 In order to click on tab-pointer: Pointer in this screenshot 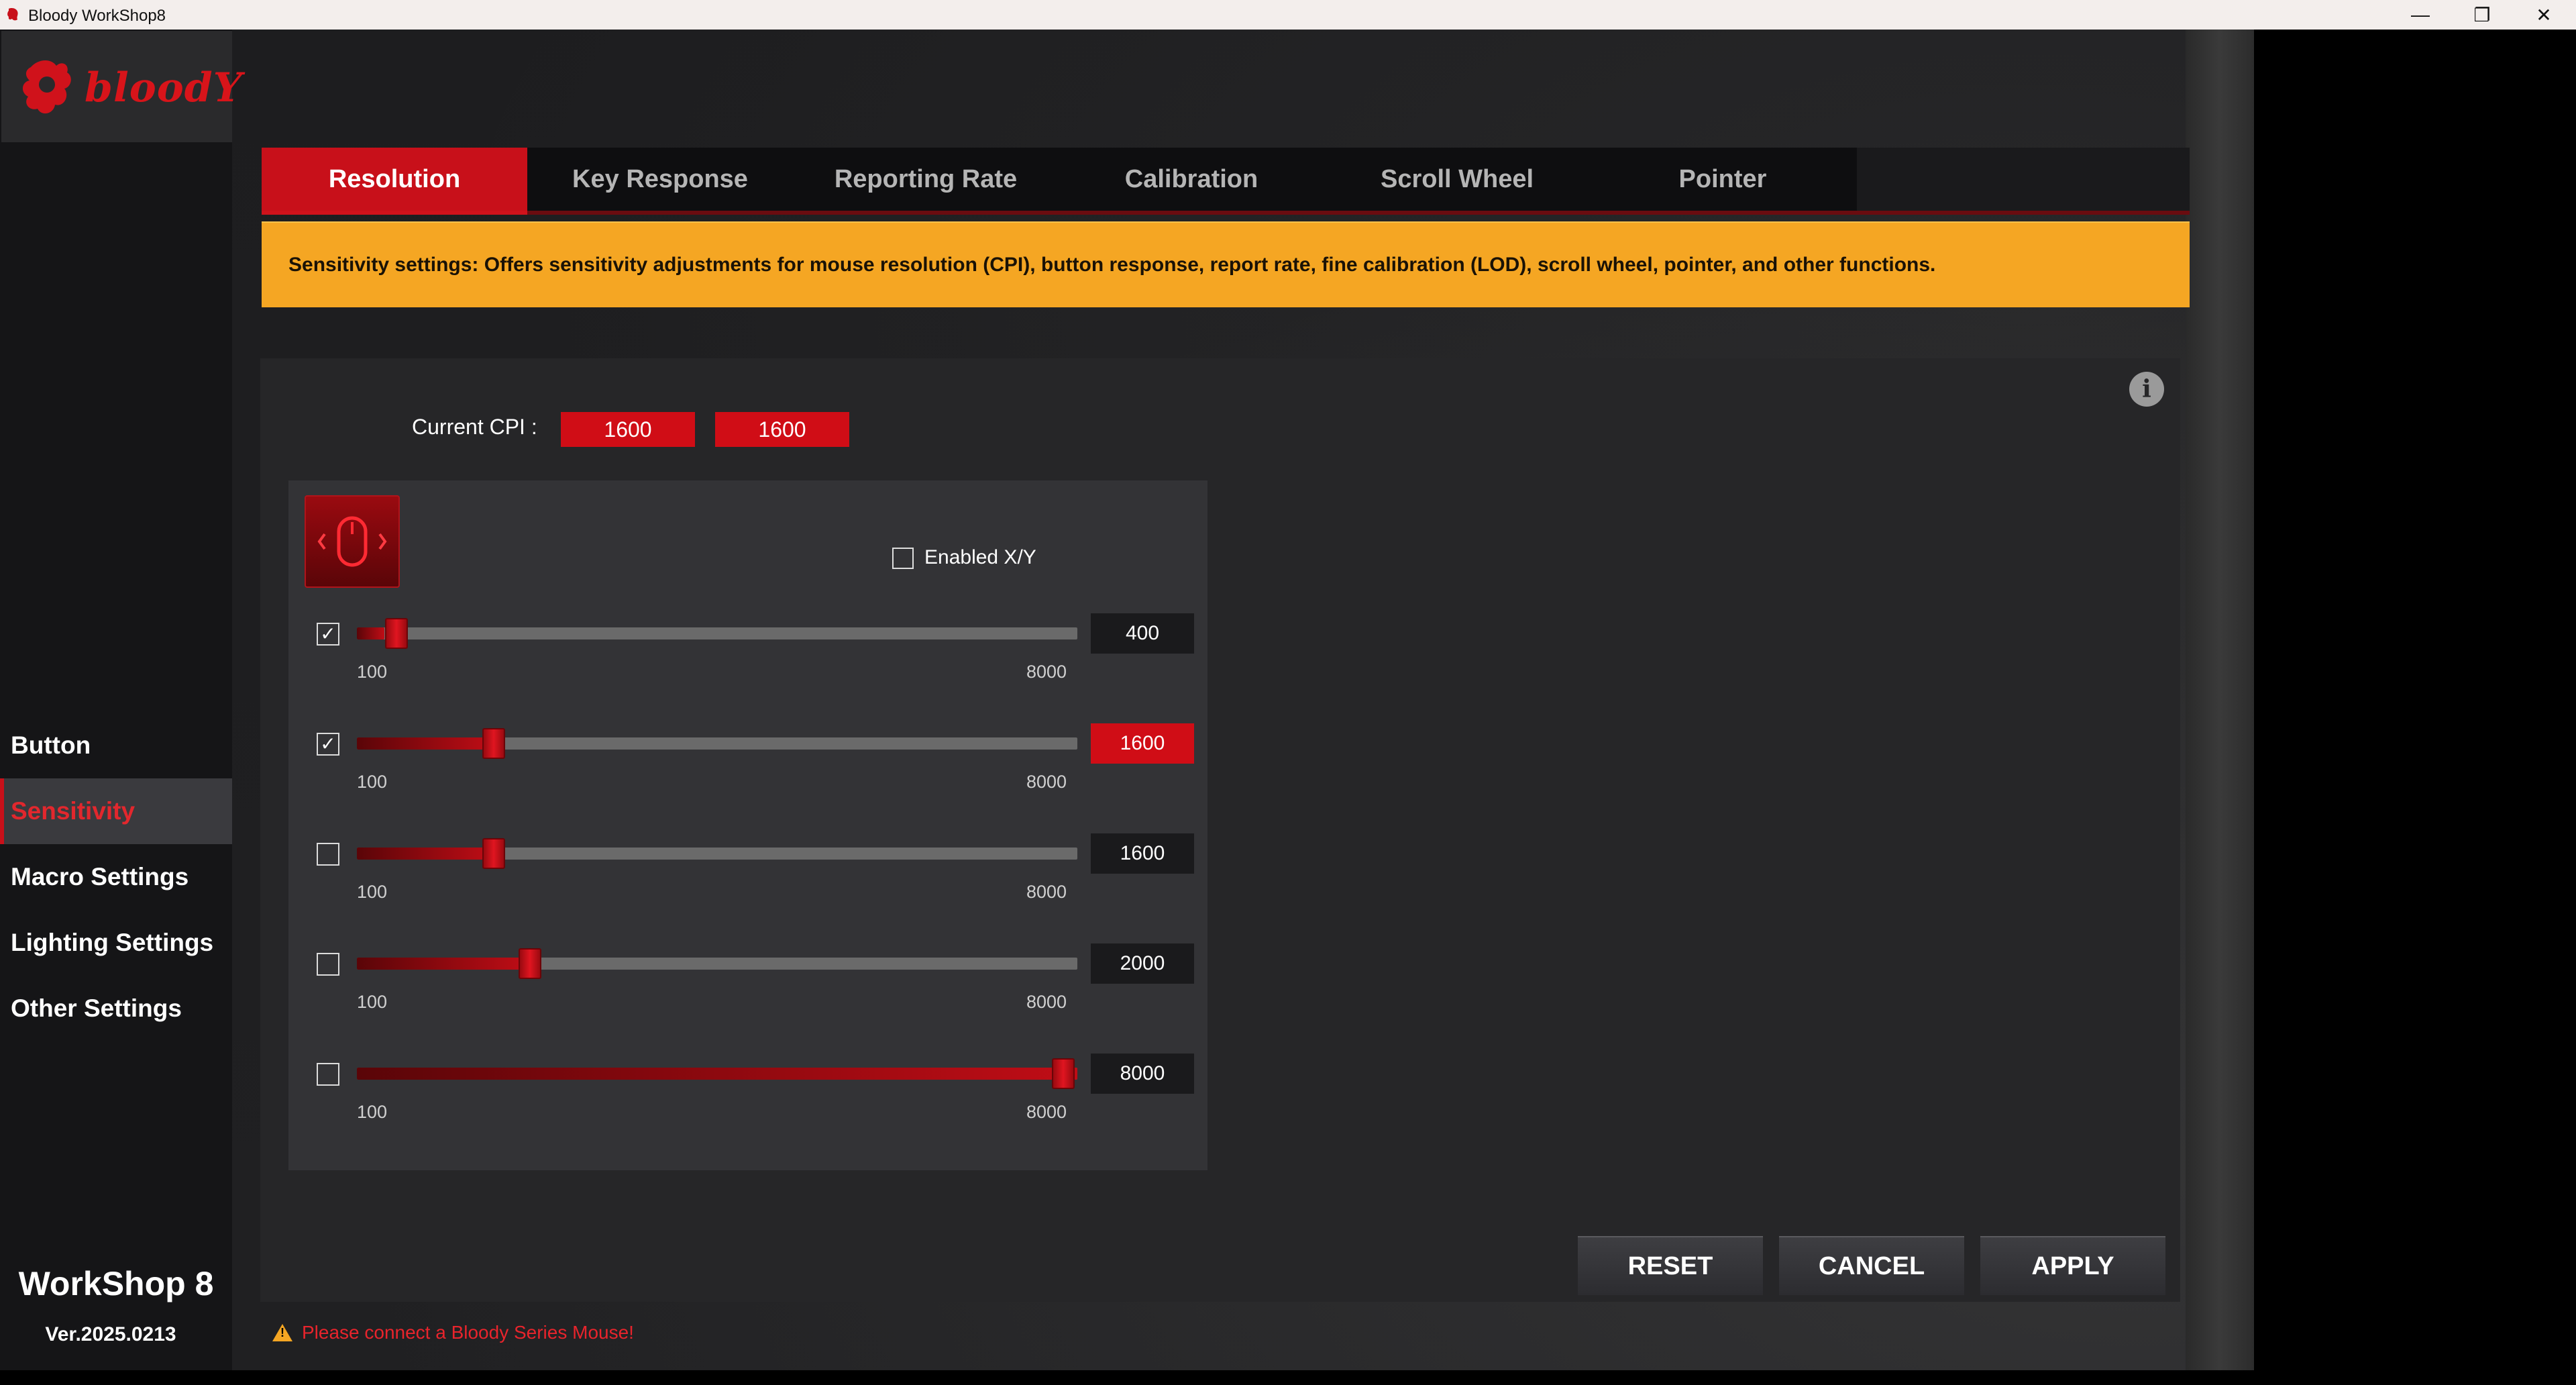, I will do `click(1723, 179)`.